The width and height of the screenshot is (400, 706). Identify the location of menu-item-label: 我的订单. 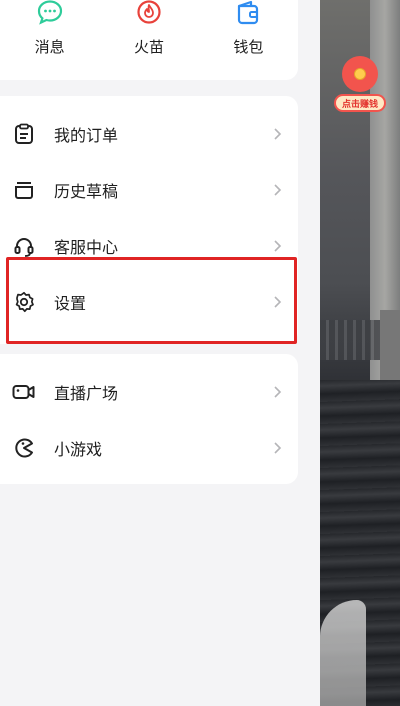
(86, 135).